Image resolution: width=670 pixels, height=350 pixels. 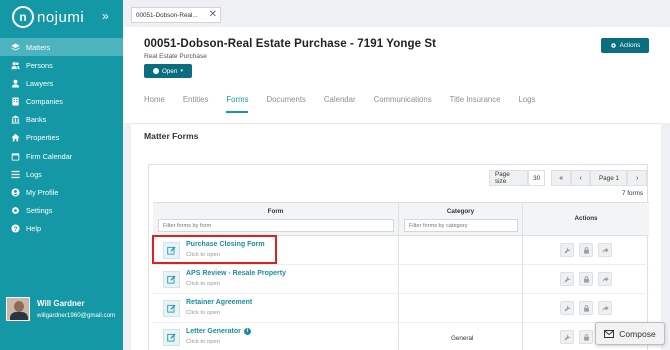 I want to click on info-icon: i, so click(x=247, y=331).